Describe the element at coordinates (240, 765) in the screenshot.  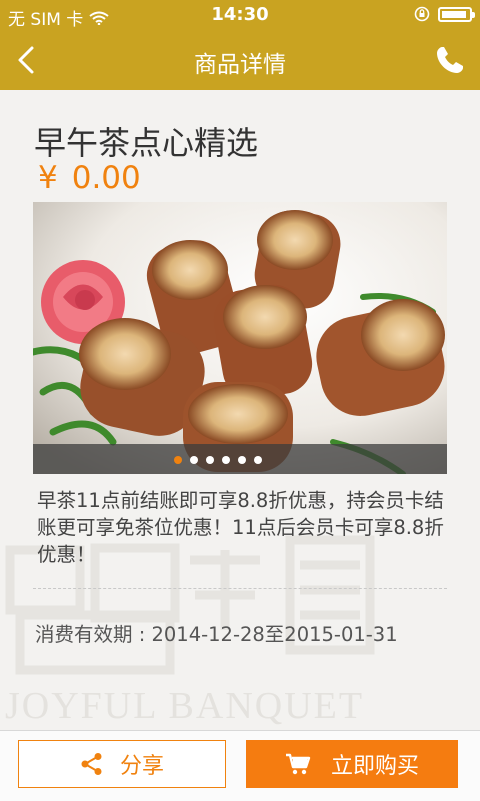
I see `bottom-action-bar: 分享 立即购买` at that location.